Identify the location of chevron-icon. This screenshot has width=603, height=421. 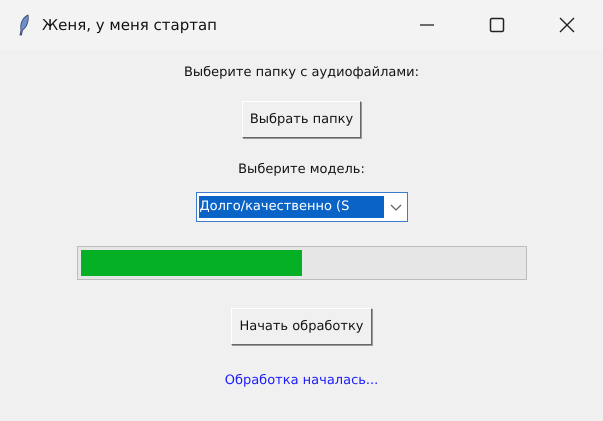
(396, 207).